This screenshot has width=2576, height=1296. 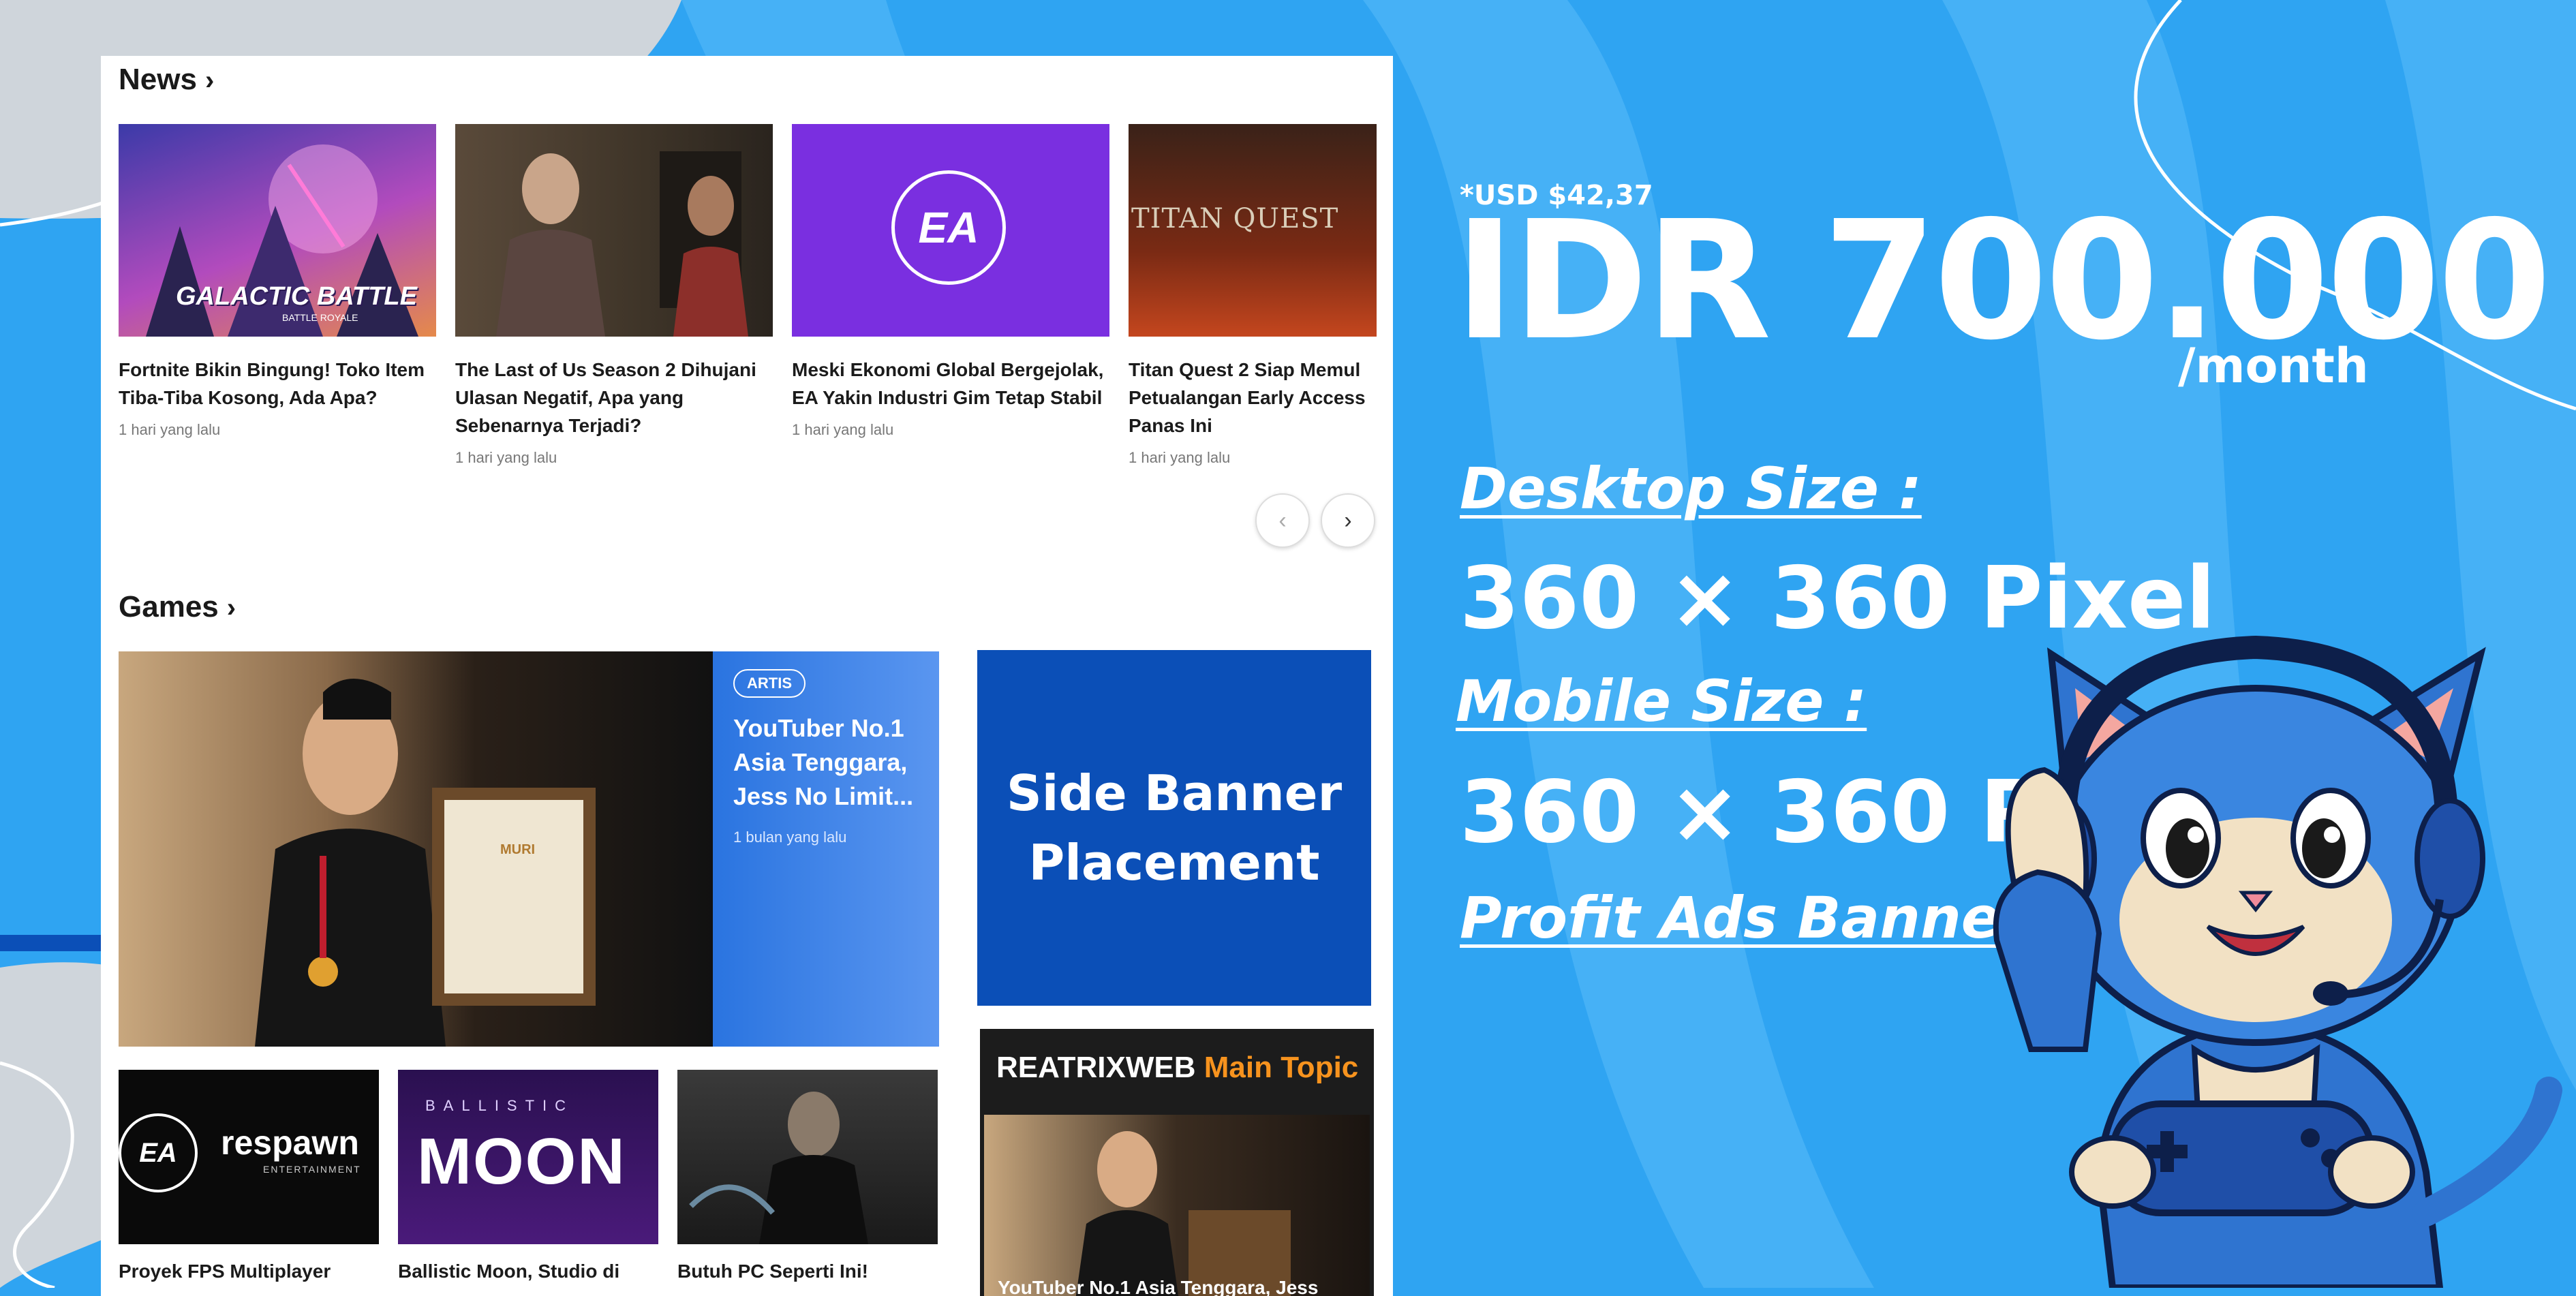 I want to click on main-topic-brand: REATRIXWEB, so click(x=1096, y=1067).